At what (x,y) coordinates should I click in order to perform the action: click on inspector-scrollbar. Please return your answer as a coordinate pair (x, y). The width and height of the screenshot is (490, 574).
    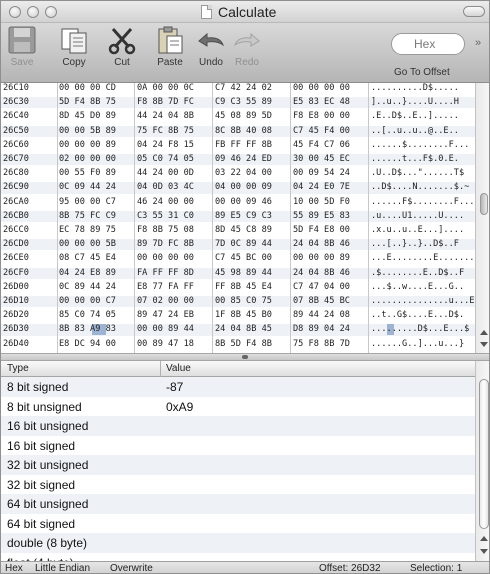
    Looking at the image, I should click on (482, 461).